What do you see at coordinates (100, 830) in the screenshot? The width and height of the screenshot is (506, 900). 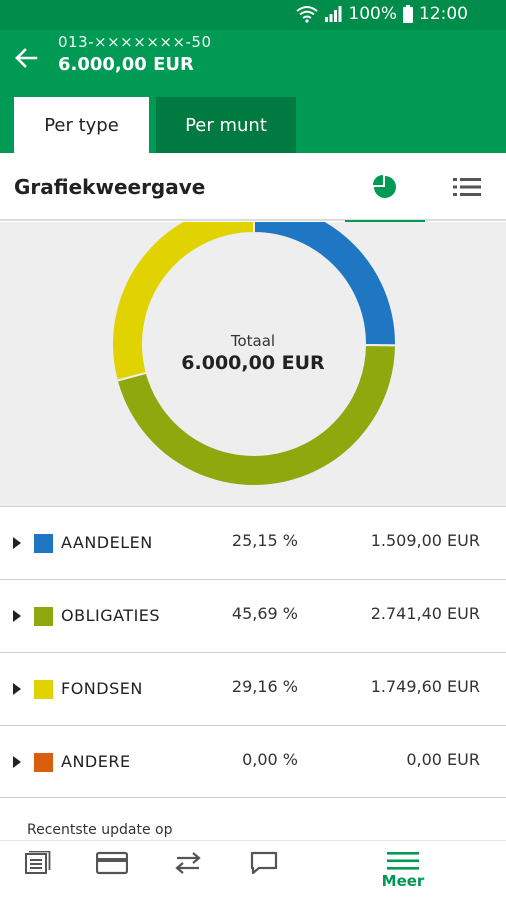 I see `last-update-text: Recentste update op` at bounding box center [100, 830].